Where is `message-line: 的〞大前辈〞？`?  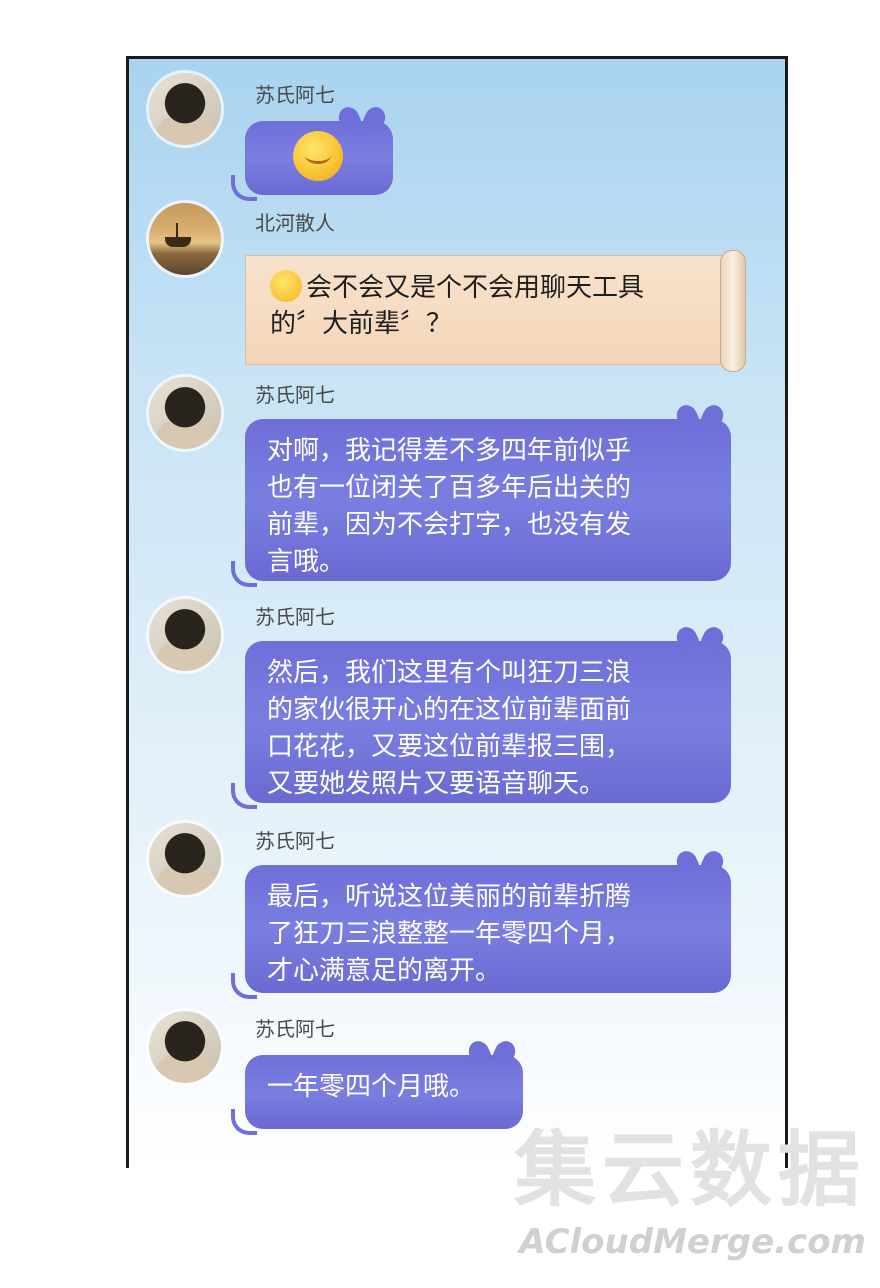
message-line: 的〞大前辈〞？ is located at coordinates (361, 324).